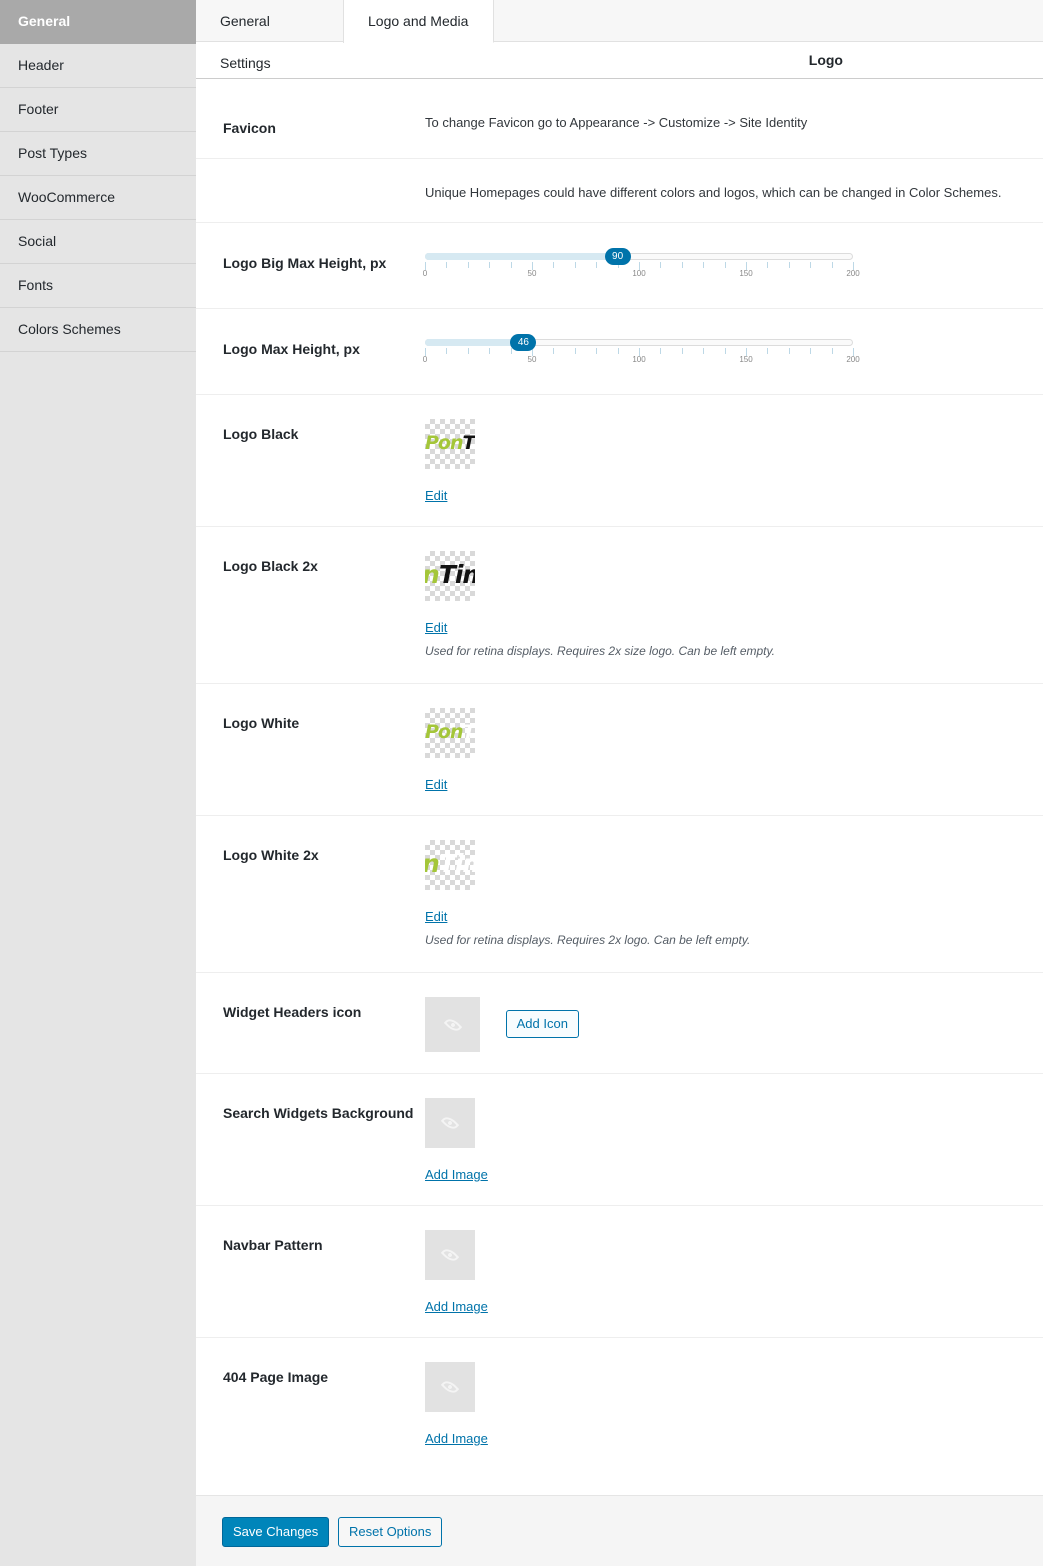 This screenshot has height=1566, width=1043. I want to click on logo-white-thumbnail: PonTime, so click(450, 733).